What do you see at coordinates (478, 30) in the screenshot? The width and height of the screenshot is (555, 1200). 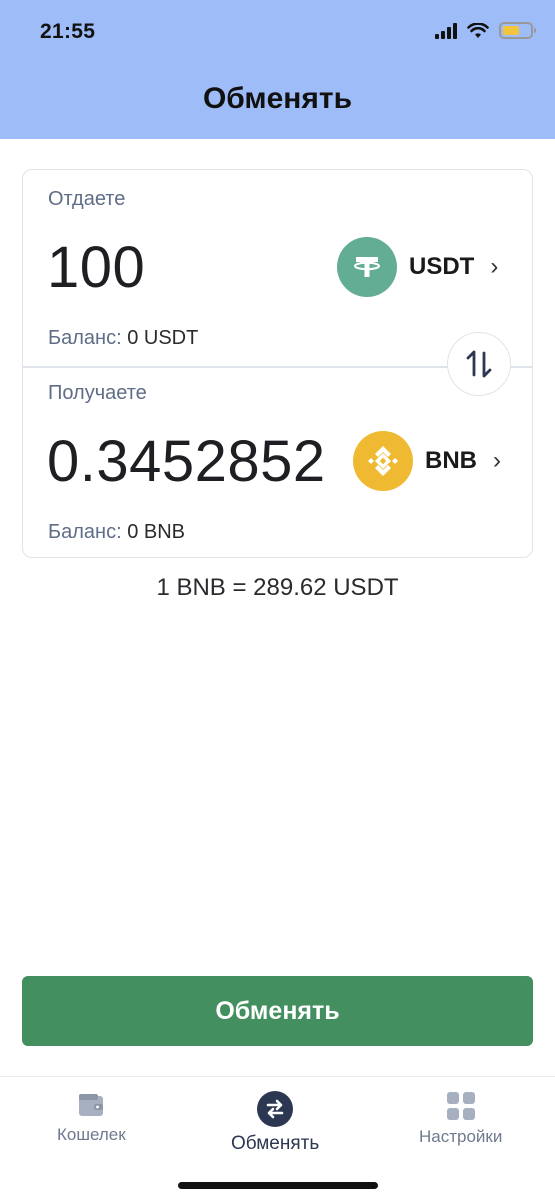 I see `wifi-icon` at bounding box center [478, 30].